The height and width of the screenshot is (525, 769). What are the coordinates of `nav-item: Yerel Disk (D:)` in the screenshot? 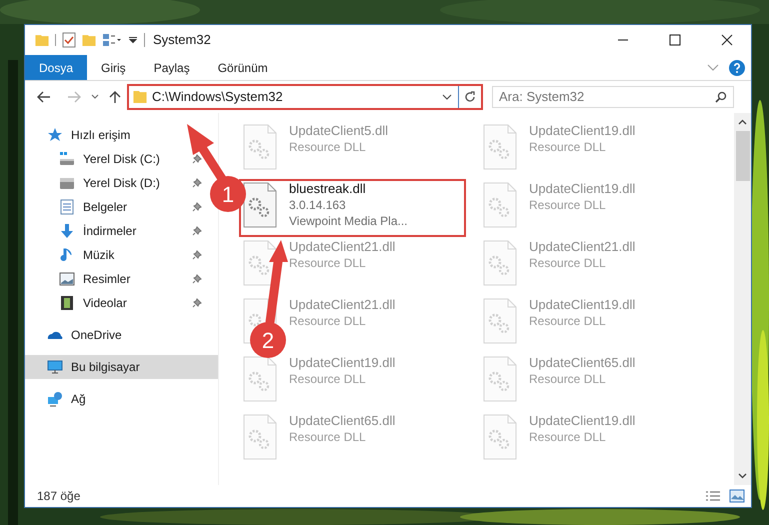 It's located at (109, 183).